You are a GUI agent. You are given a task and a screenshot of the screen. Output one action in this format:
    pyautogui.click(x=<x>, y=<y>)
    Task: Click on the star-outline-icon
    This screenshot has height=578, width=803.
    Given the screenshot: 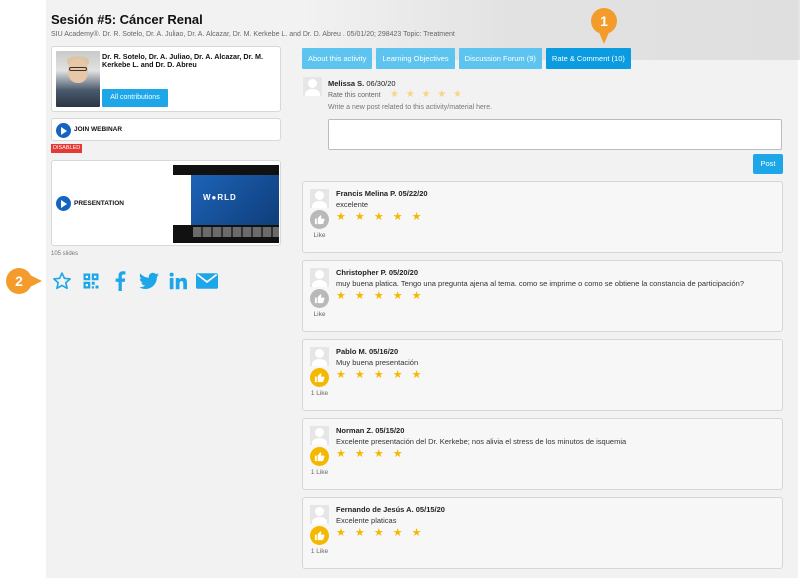 What is the action you would take?
    pyautogui.click(x=62, y=281)
    